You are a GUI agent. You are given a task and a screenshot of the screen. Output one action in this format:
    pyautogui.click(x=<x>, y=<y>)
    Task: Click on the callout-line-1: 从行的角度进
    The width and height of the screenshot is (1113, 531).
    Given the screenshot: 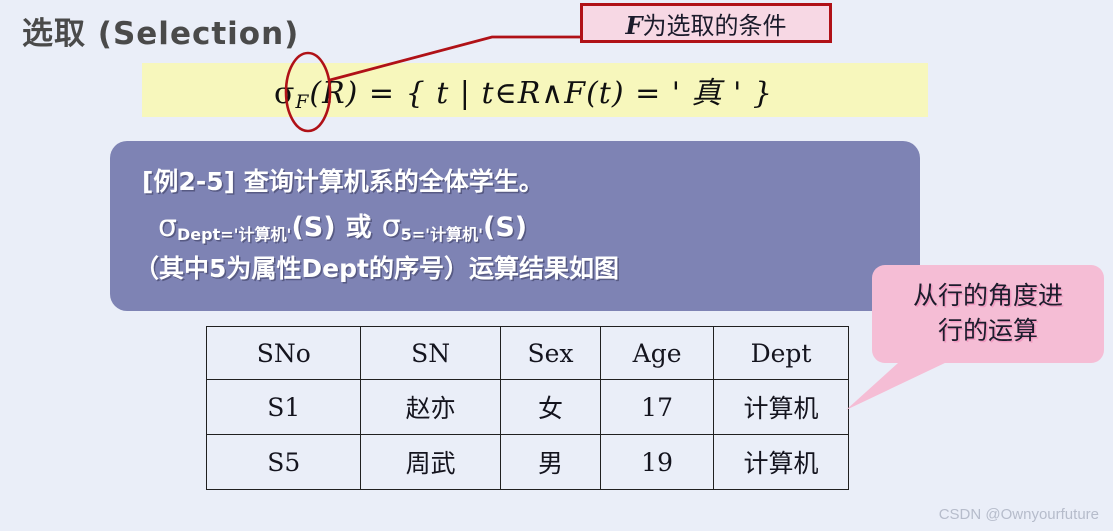 What is the action you would take?
    pyautogui.click(x=987, y=295)
    